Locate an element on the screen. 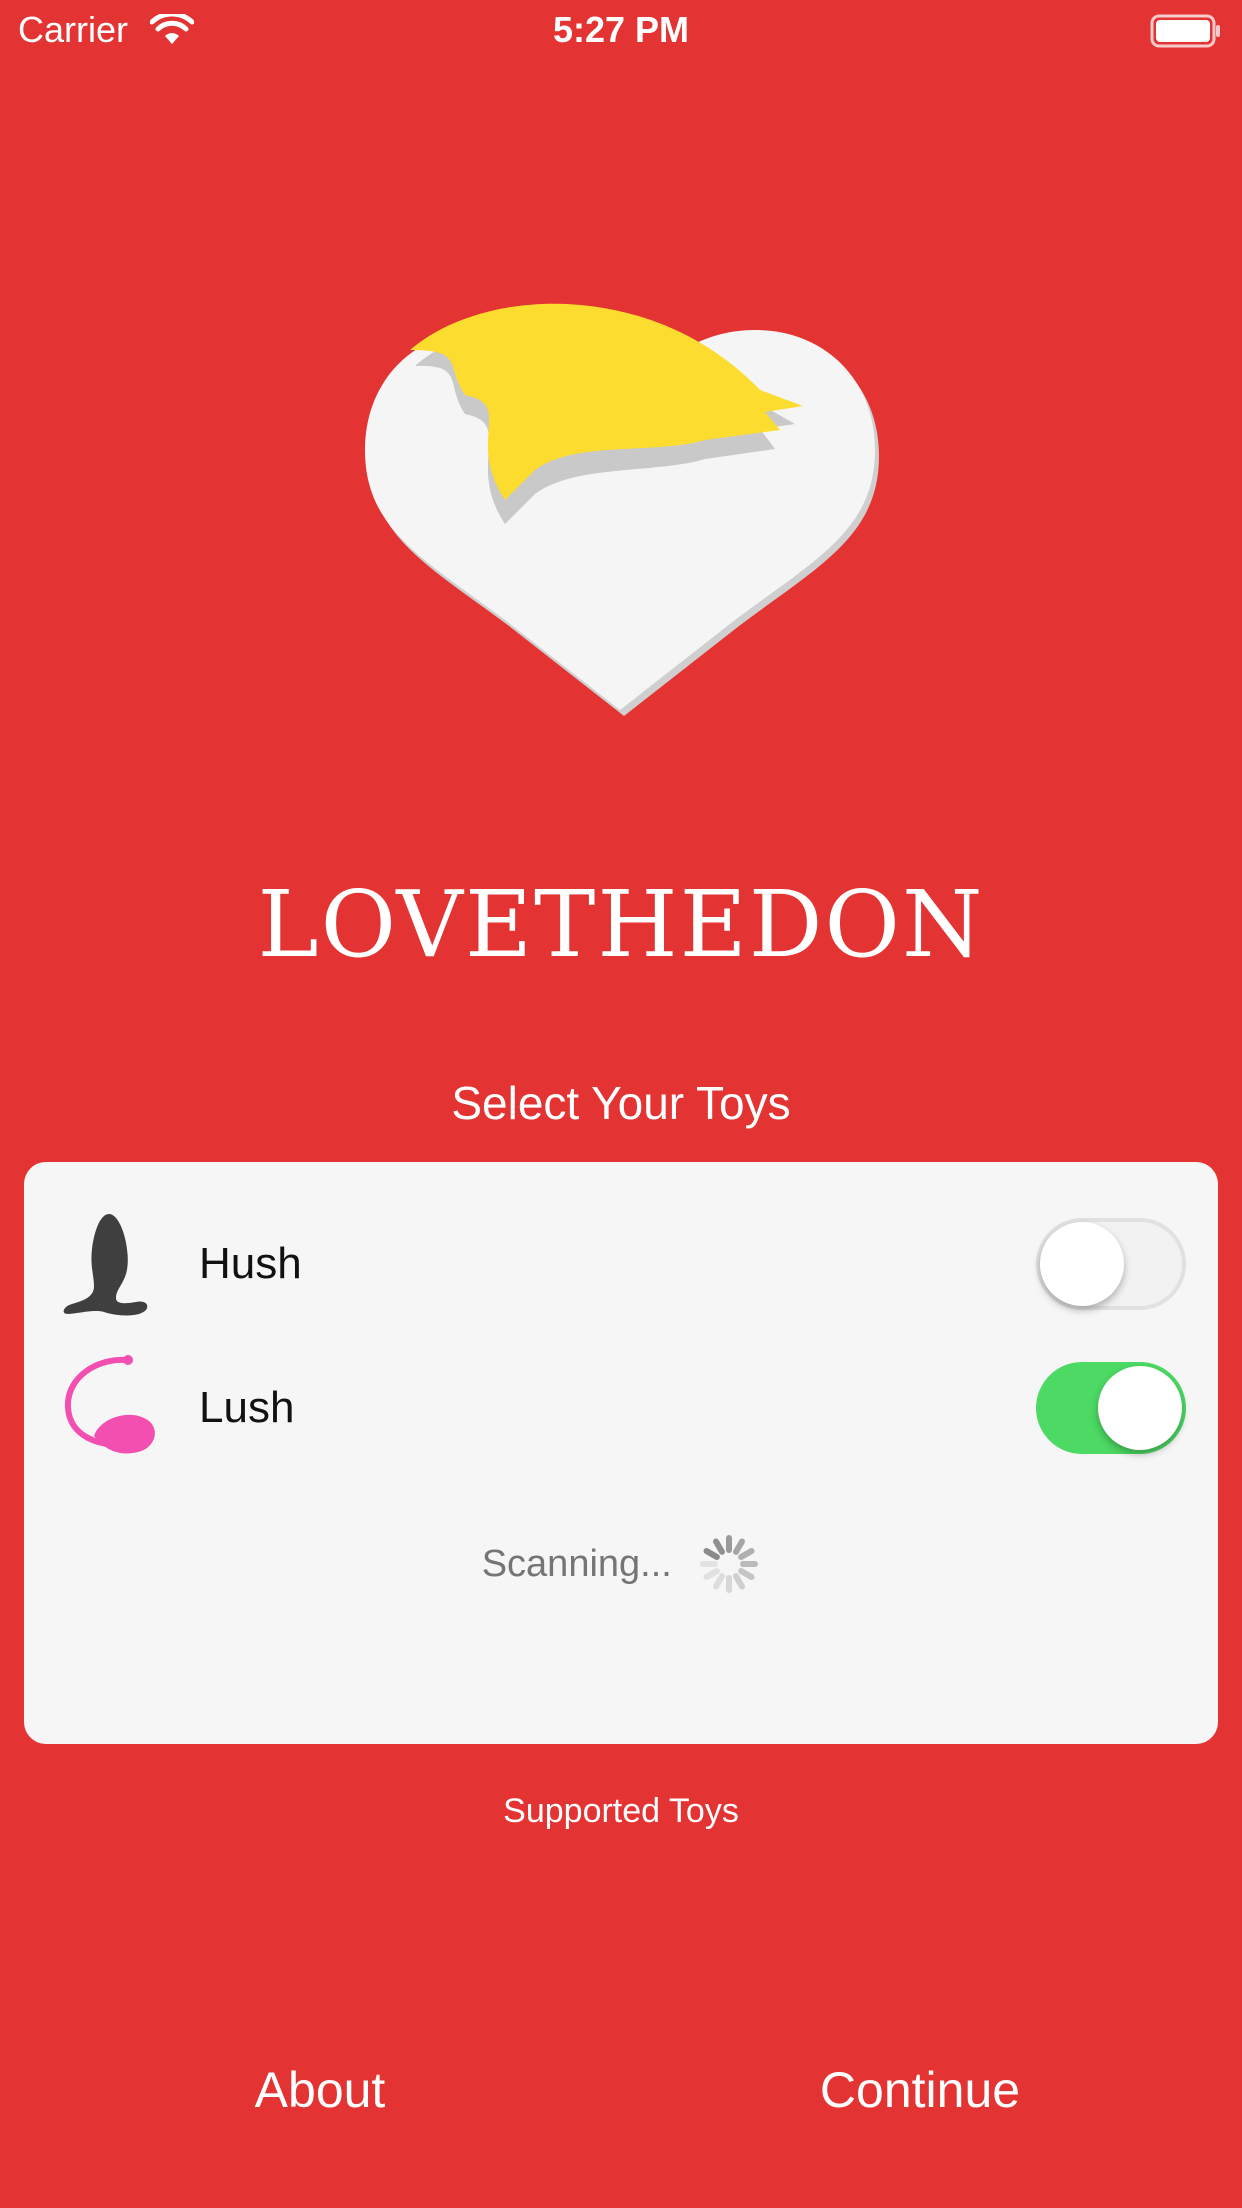 Image resolution: width=1242 pixels, height=2208 pixels. status-bar: Carrier 5:27 PM is located at coordinates (621, 30).